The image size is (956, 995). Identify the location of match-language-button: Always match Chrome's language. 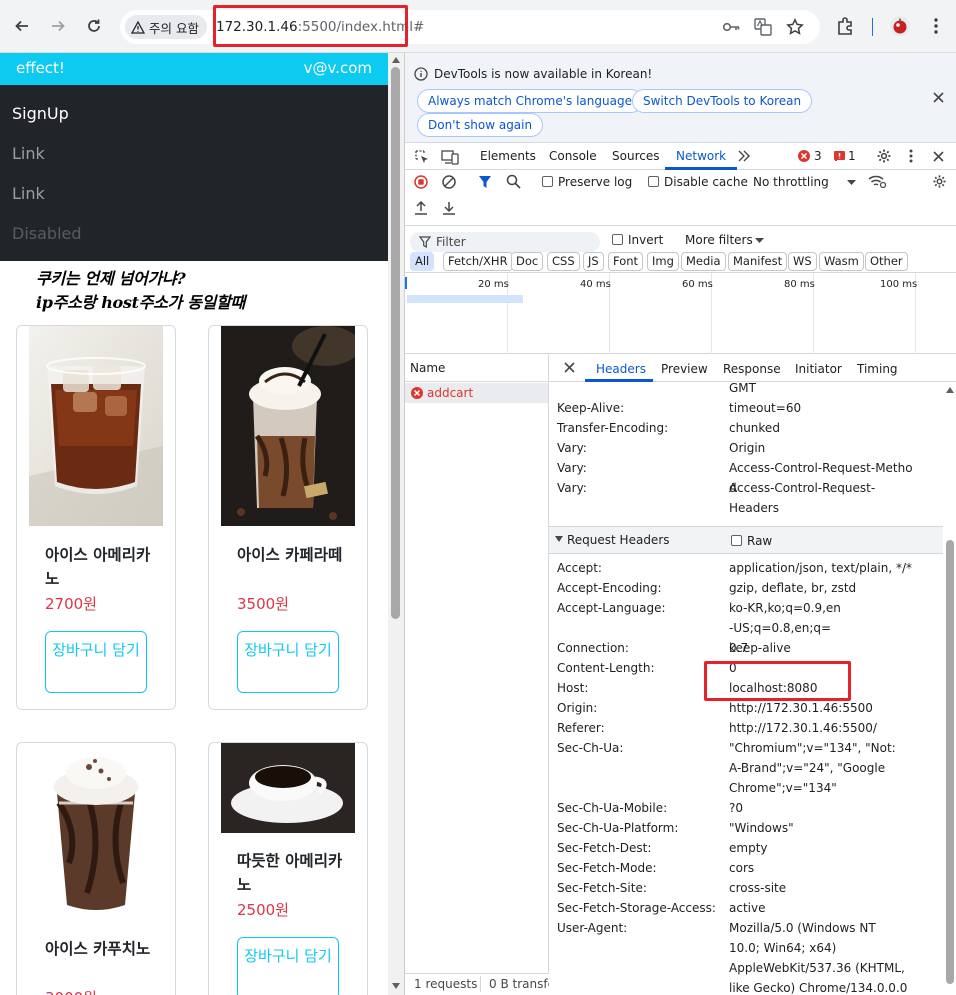
(530, 101).